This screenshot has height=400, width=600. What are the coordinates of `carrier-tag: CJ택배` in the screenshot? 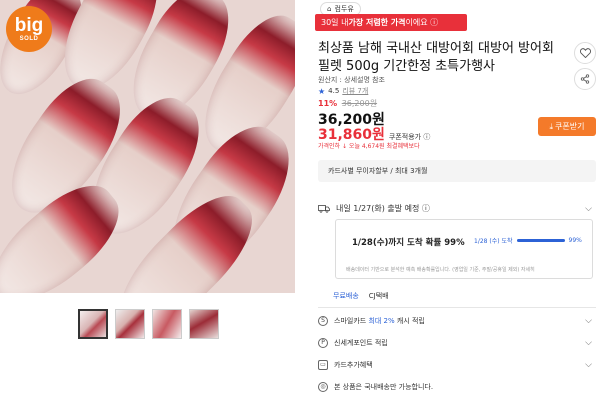 It's located at (378, 296).